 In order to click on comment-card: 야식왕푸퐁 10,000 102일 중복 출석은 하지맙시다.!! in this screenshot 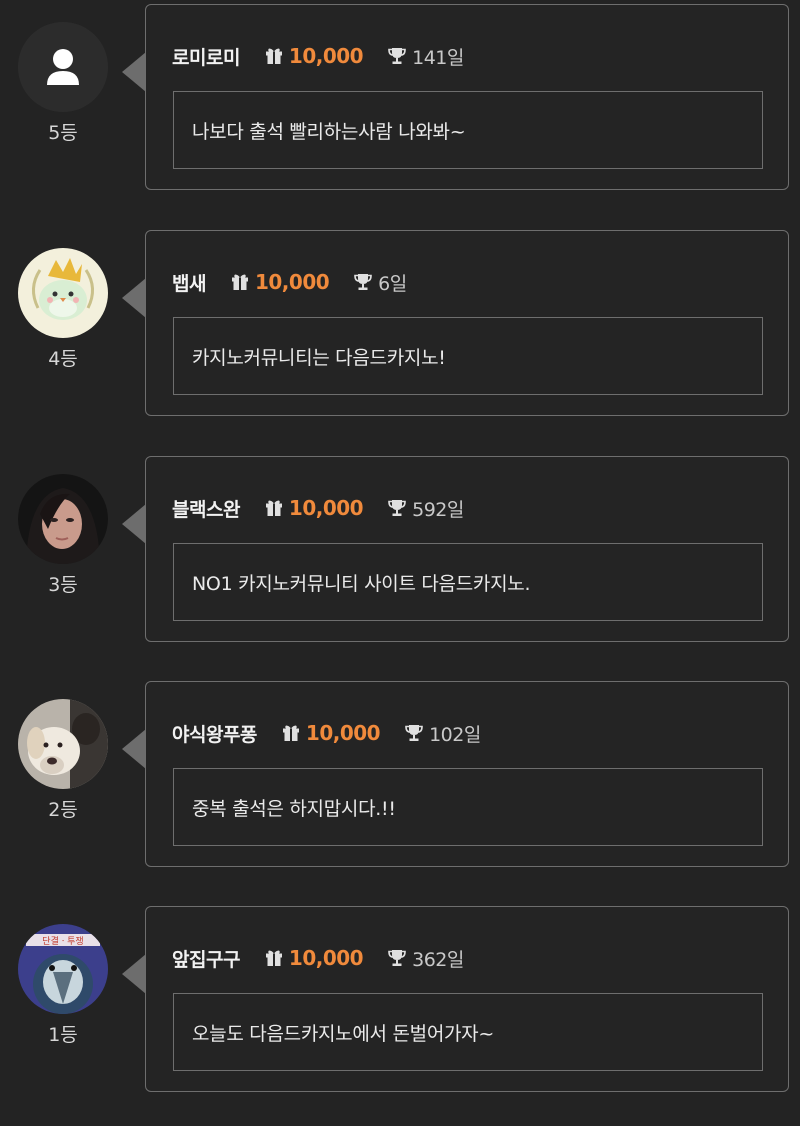, I will do `click(467, 774)`.